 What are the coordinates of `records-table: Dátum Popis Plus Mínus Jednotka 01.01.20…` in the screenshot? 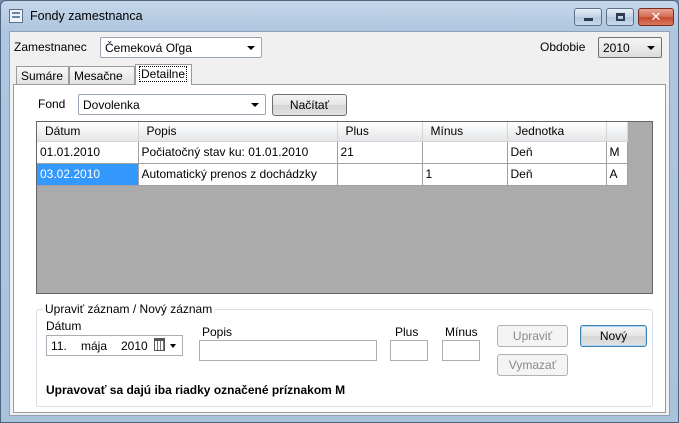 It's located at (332, 154).